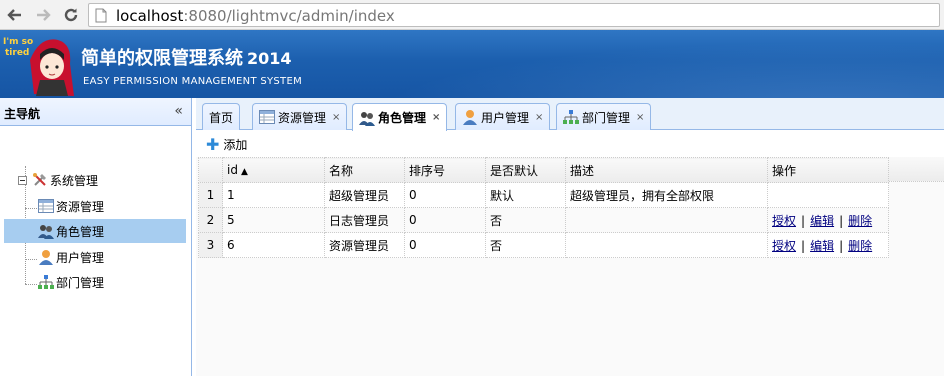 The width and height of the screenshot is (944, 376). I want to click on logo-text: I'm so, so click(18, 42).